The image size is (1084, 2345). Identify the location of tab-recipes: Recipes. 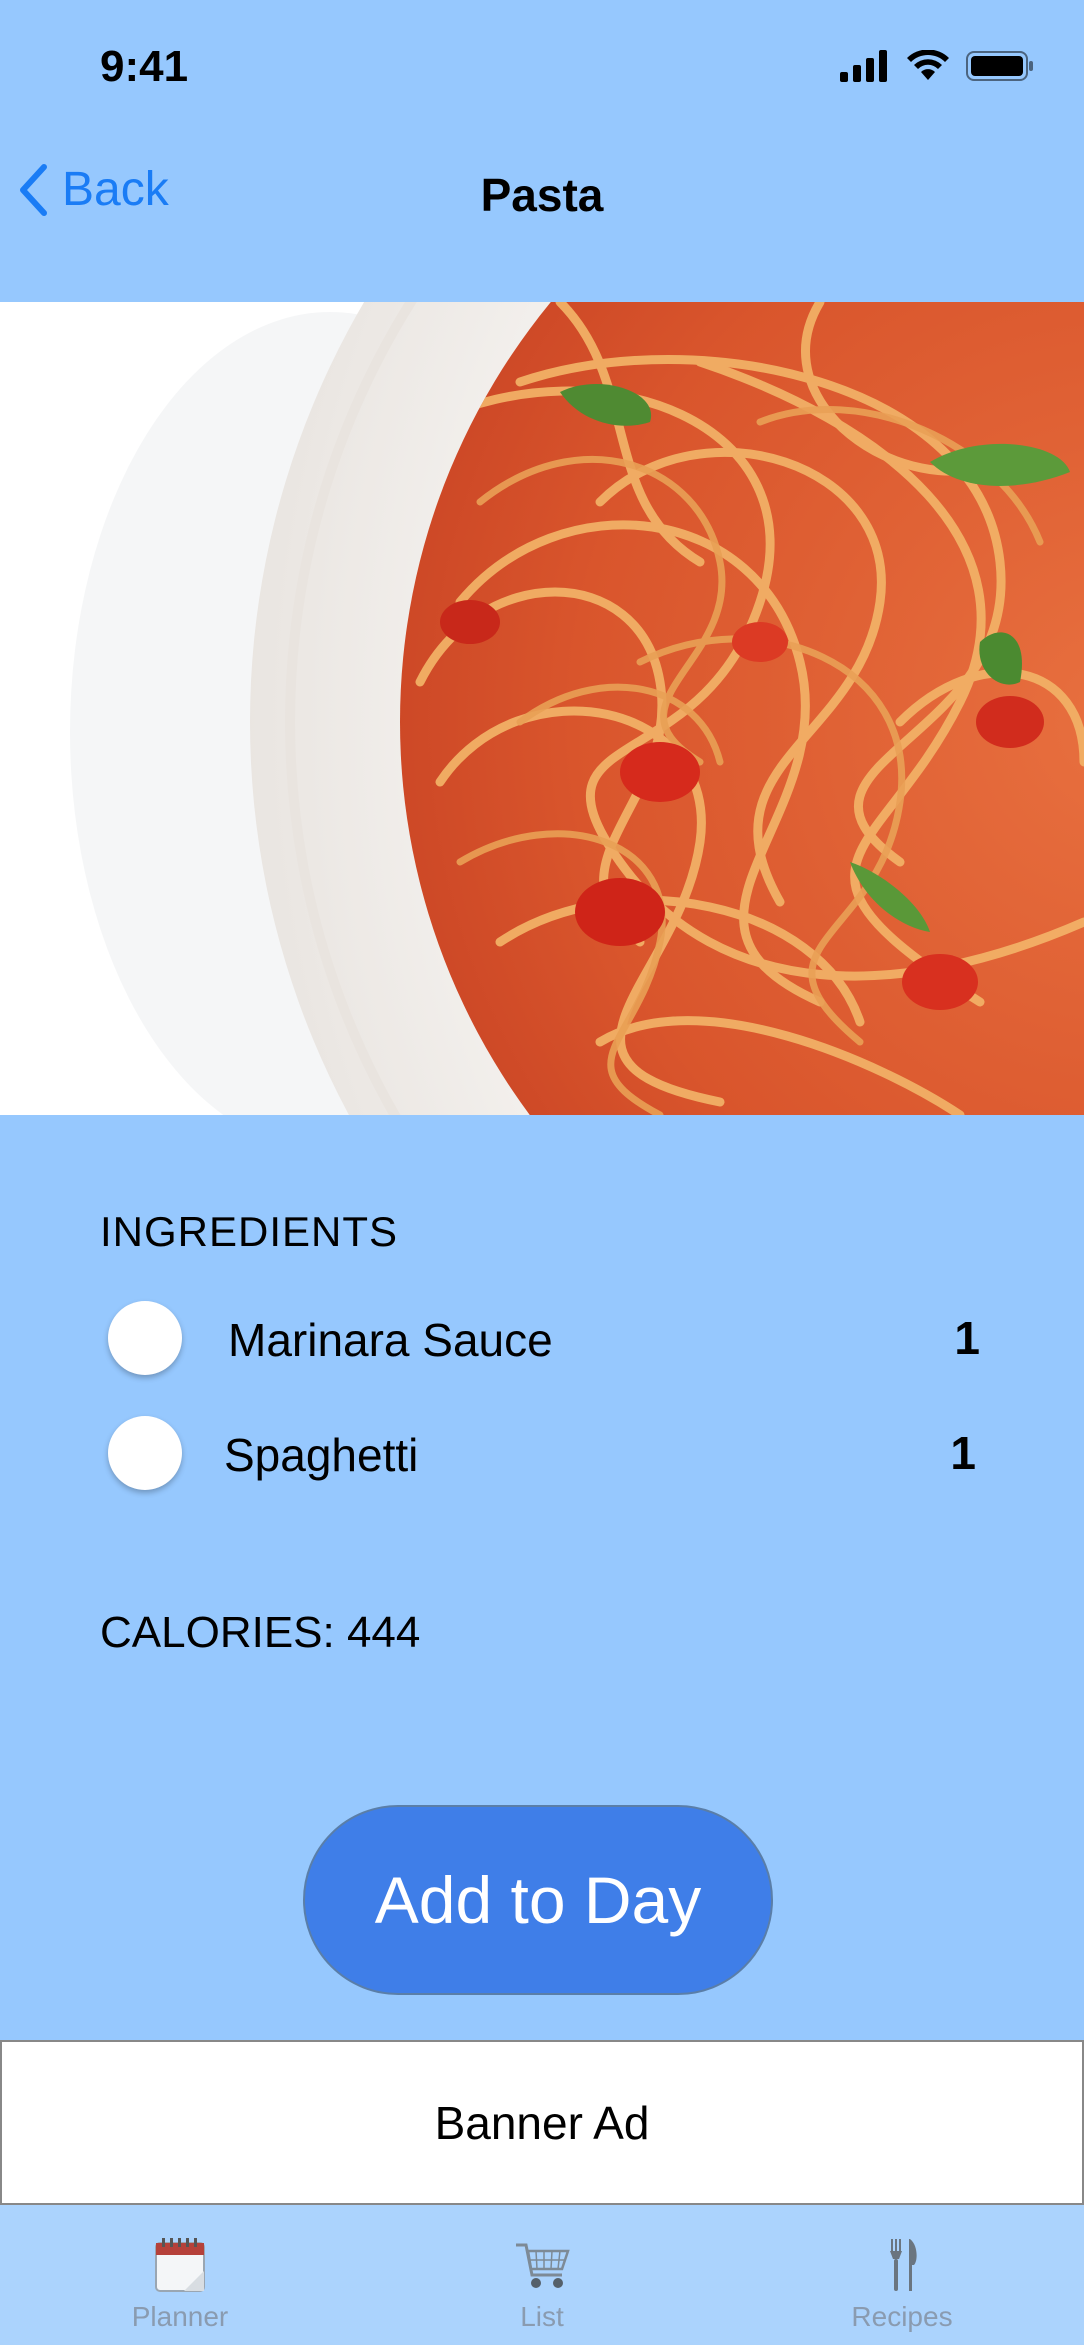
(902, 2275).